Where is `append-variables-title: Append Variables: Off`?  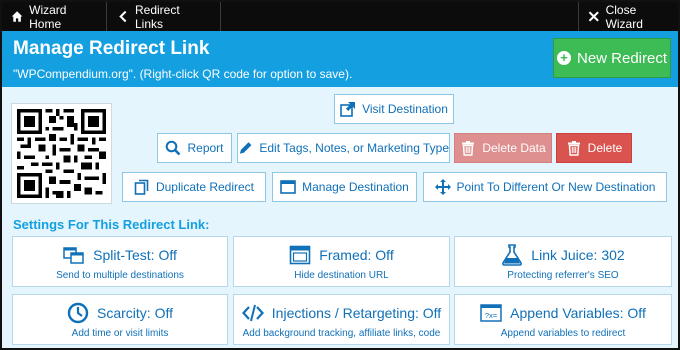
append-variables-title: Append Variables: Off is located at coordinates (578, 313).